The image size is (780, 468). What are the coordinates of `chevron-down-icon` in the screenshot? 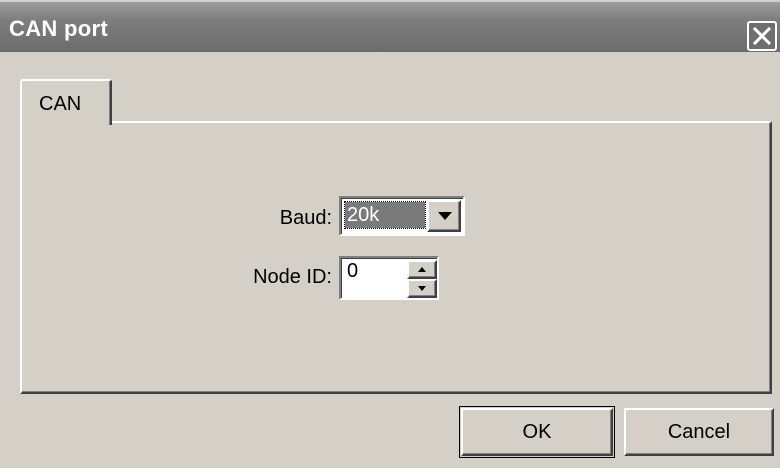 It's located at (445, 216).